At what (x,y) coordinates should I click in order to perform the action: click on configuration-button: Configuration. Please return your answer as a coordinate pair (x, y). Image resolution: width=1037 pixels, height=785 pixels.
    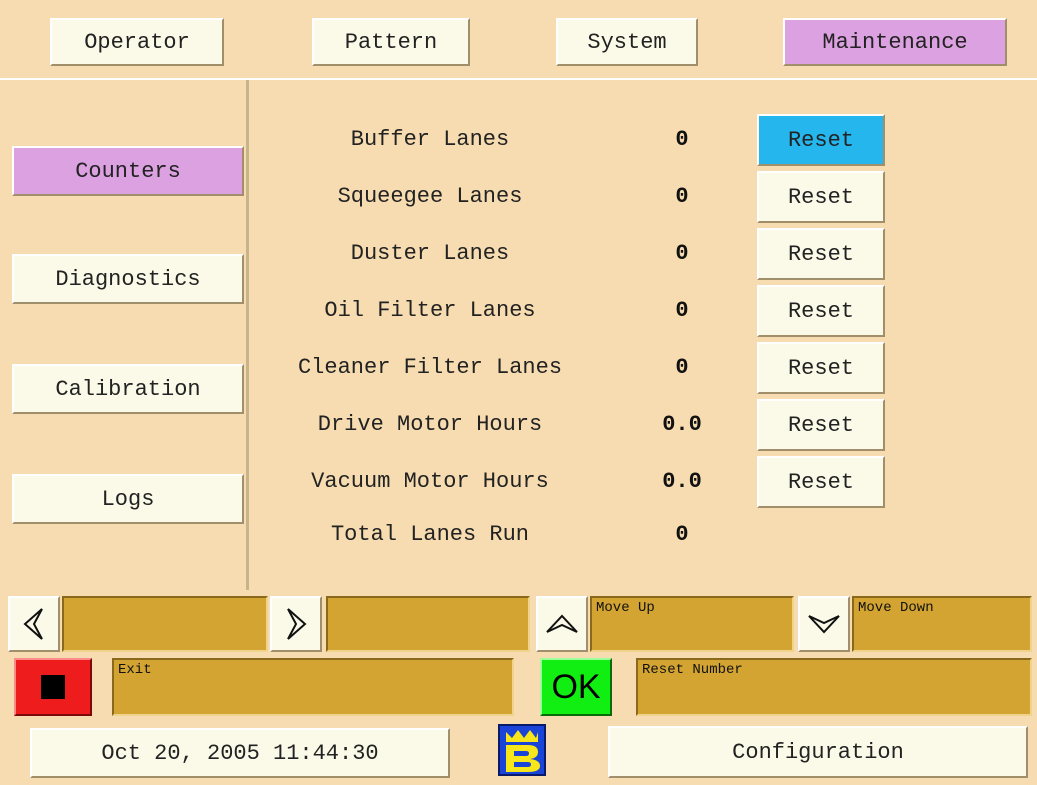
    Looking at the image, I should click on (818, 752).